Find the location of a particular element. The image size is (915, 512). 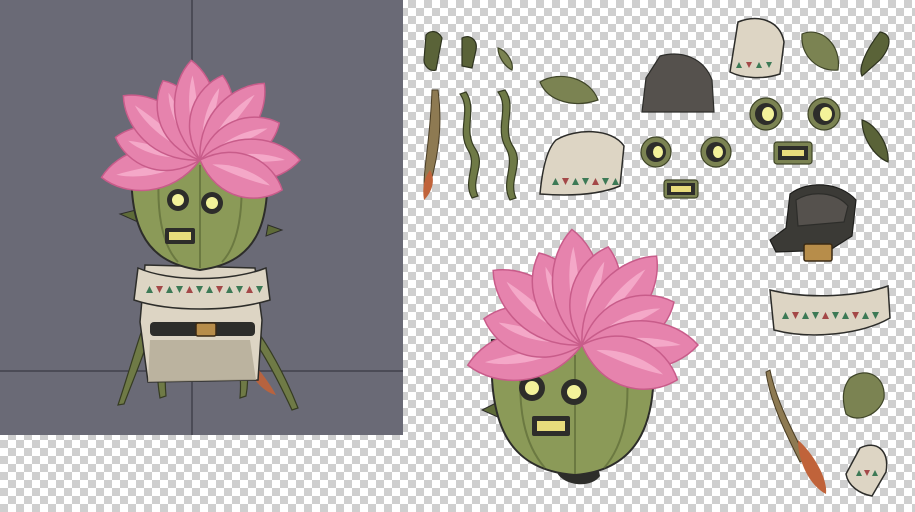

eye-left-glow is located at coordinates (178, 200).